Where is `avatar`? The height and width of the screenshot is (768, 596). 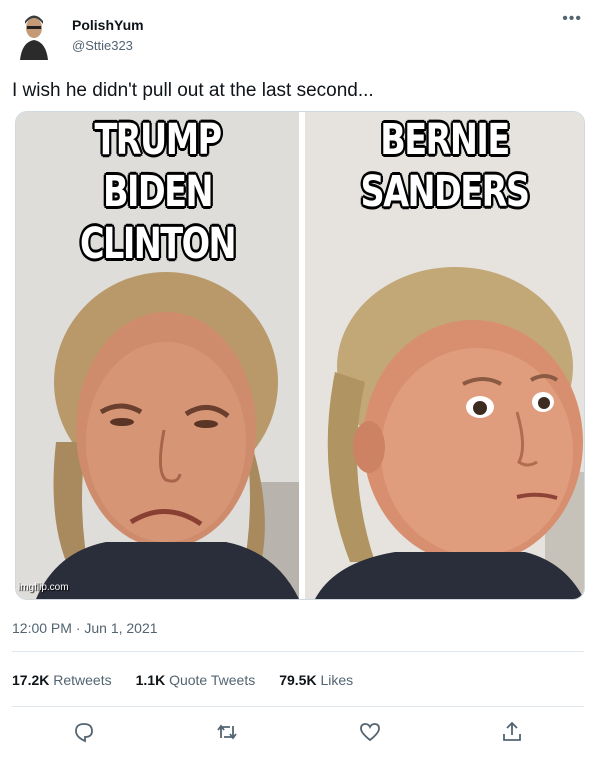
avatar is located at coordinates (34, 37).